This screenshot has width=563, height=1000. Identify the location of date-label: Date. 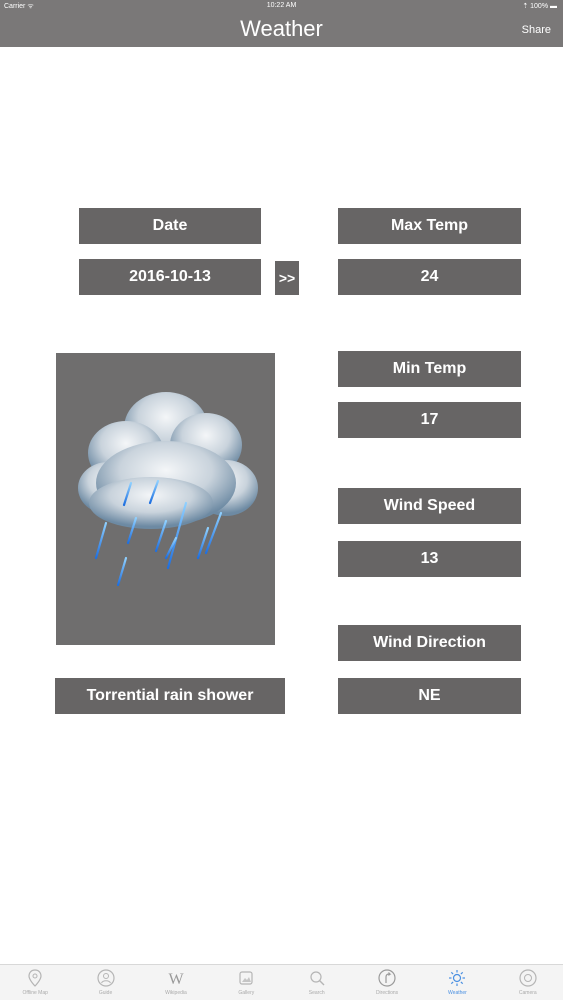
(170, 226).